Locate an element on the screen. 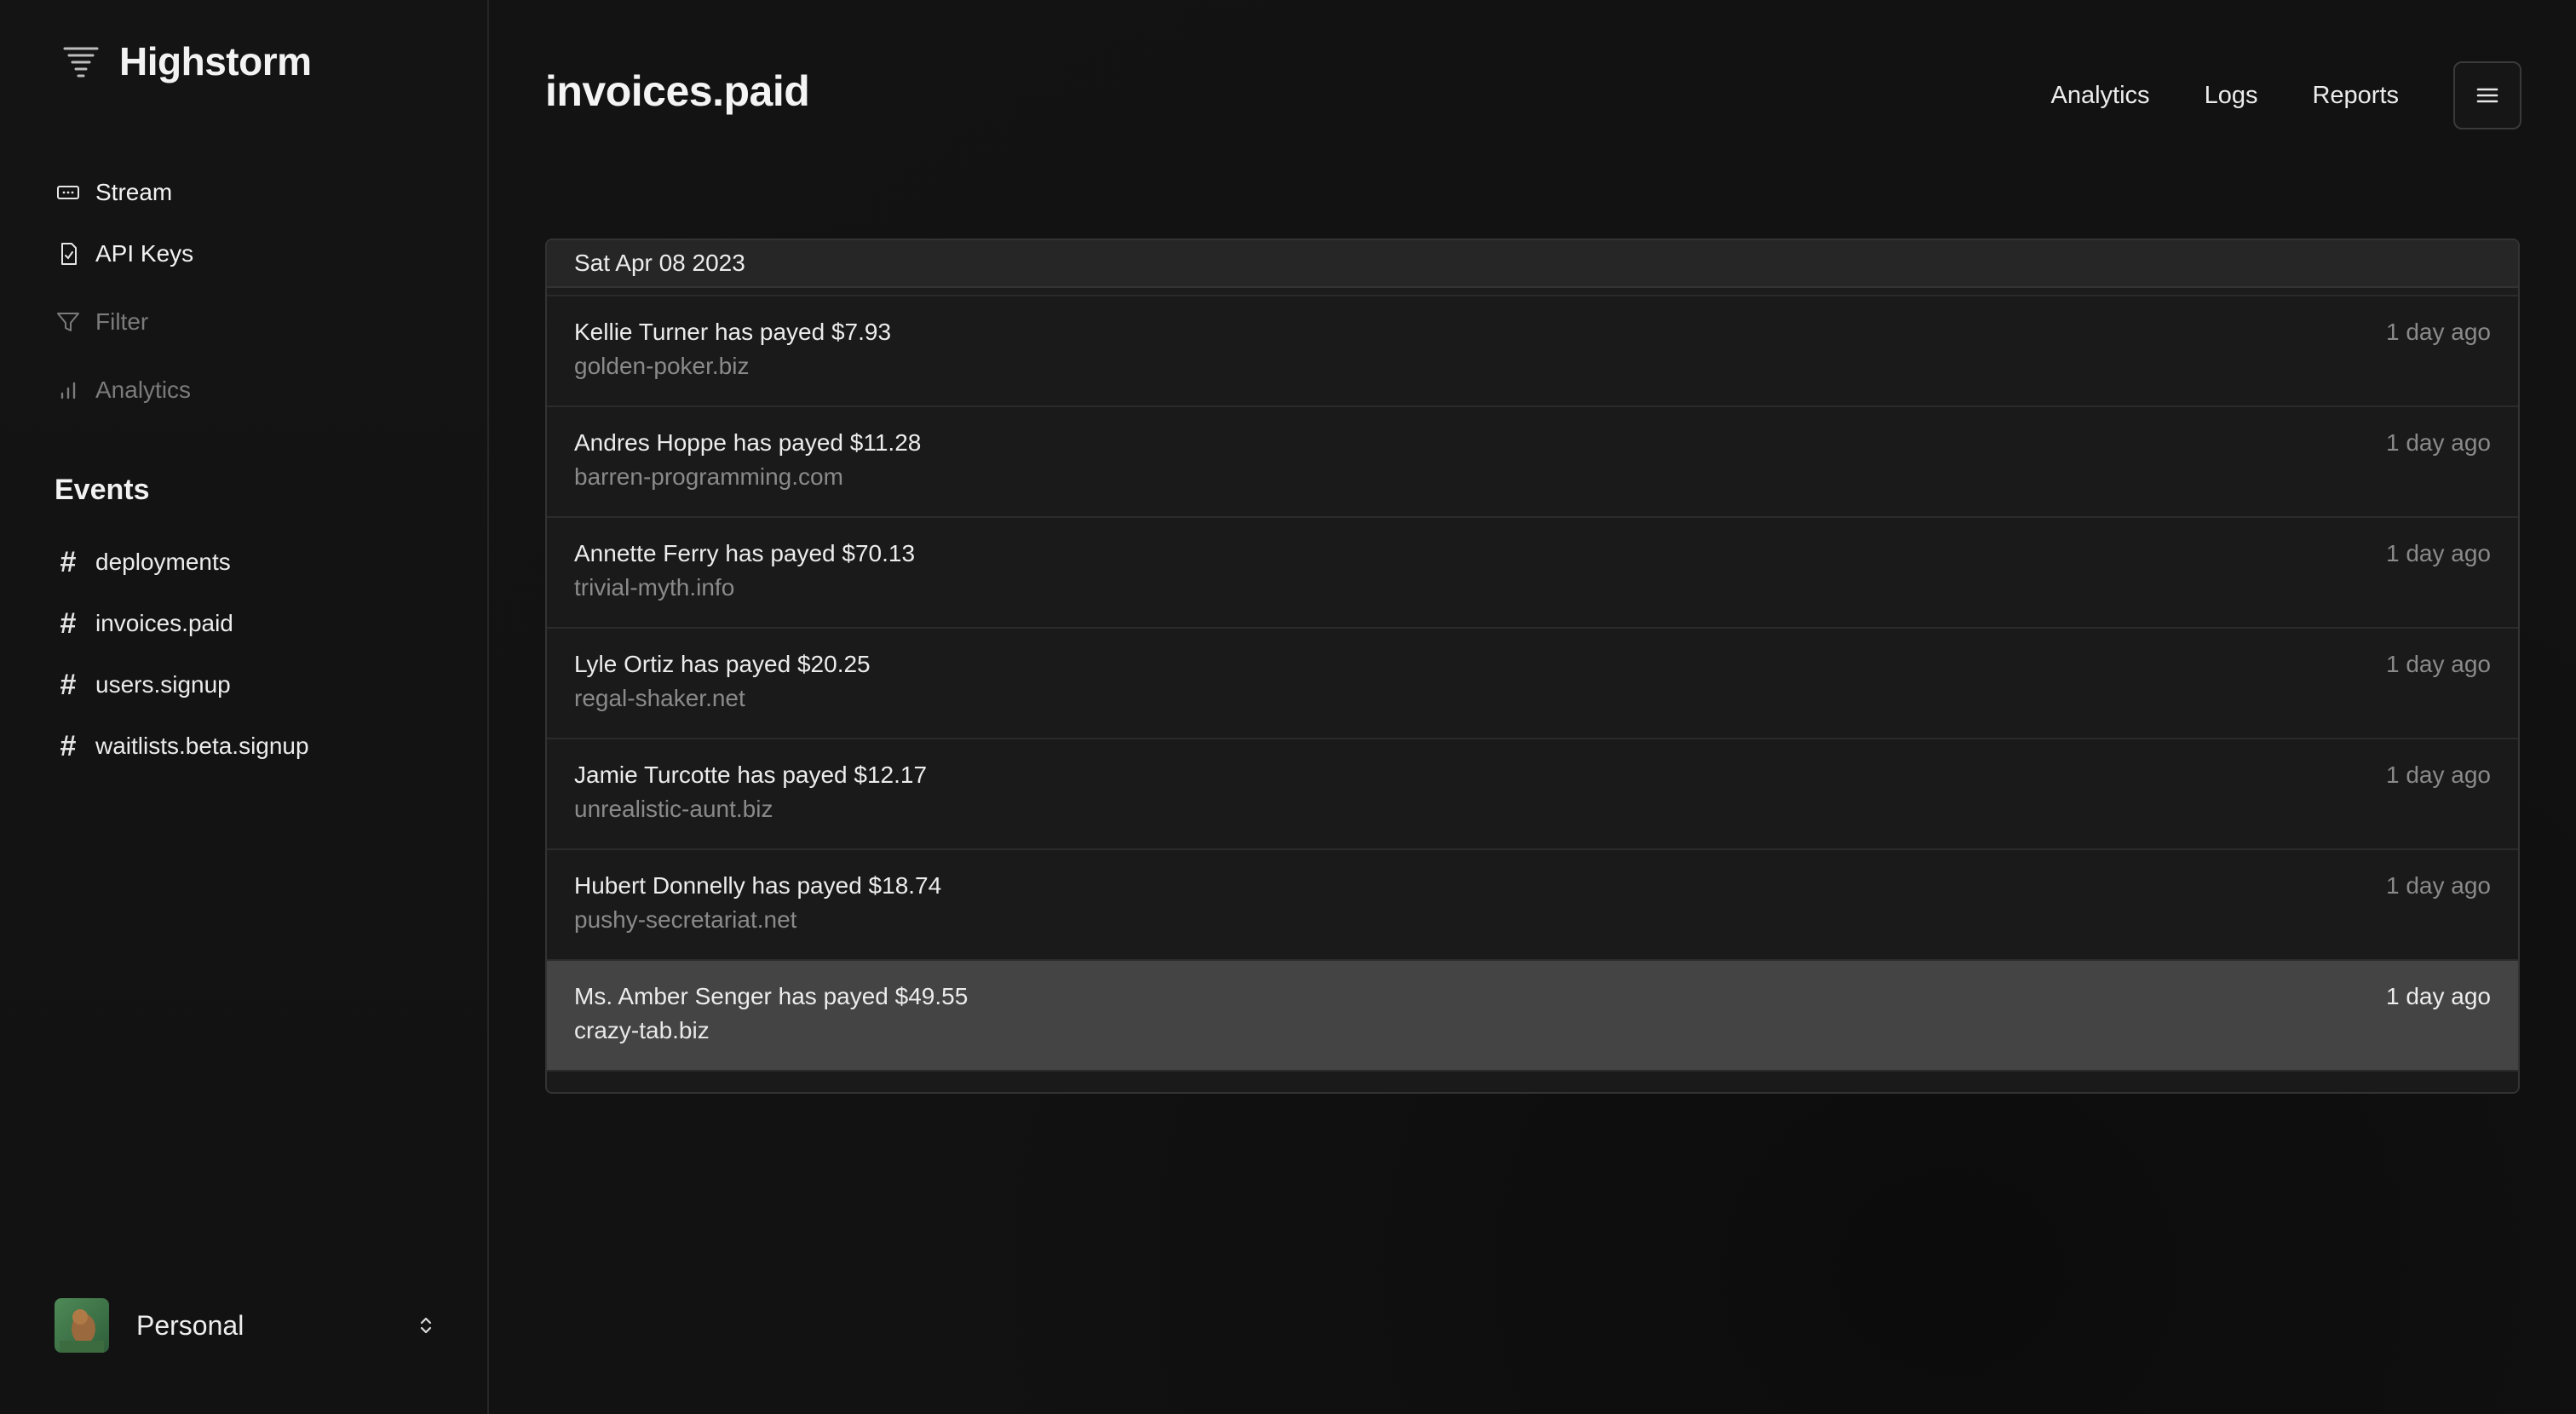 The width and height of the screenshot is (2576, 1414). event-label: waitlists.beta.signup is located at coordinates (202, 746).